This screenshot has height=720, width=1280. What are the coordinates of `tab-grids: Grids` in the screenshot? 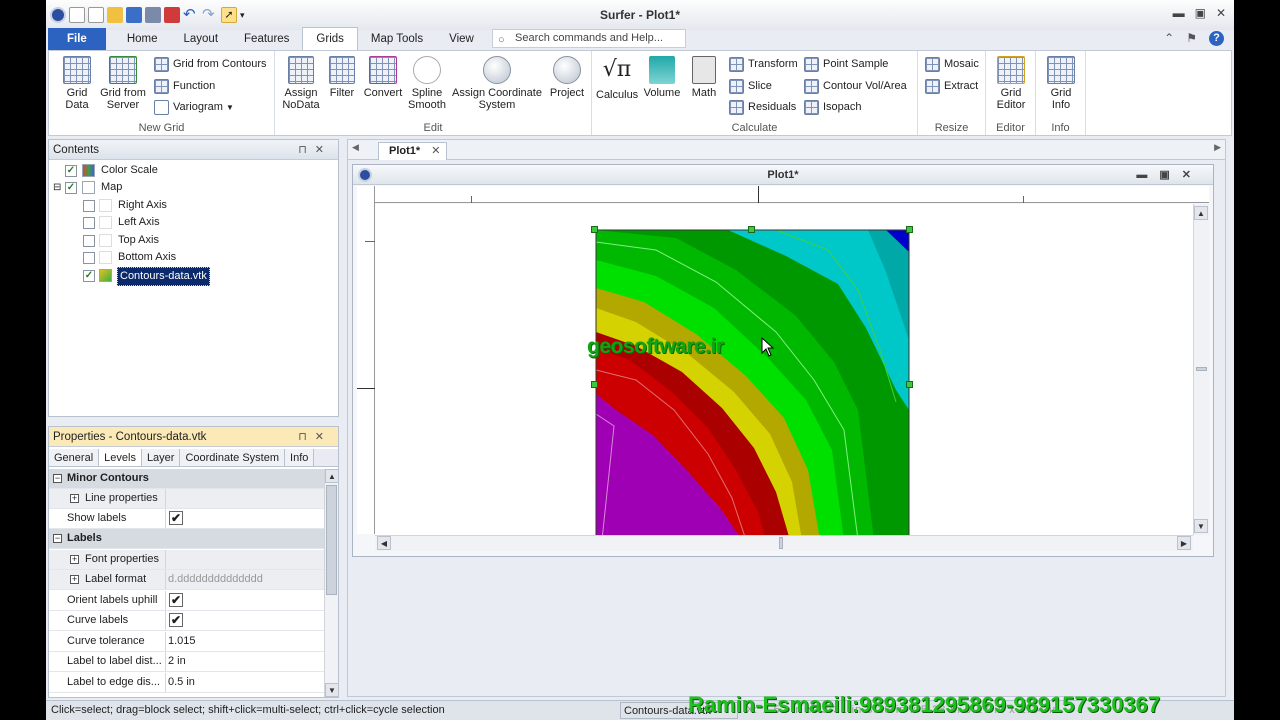 It's located at (330, 38).